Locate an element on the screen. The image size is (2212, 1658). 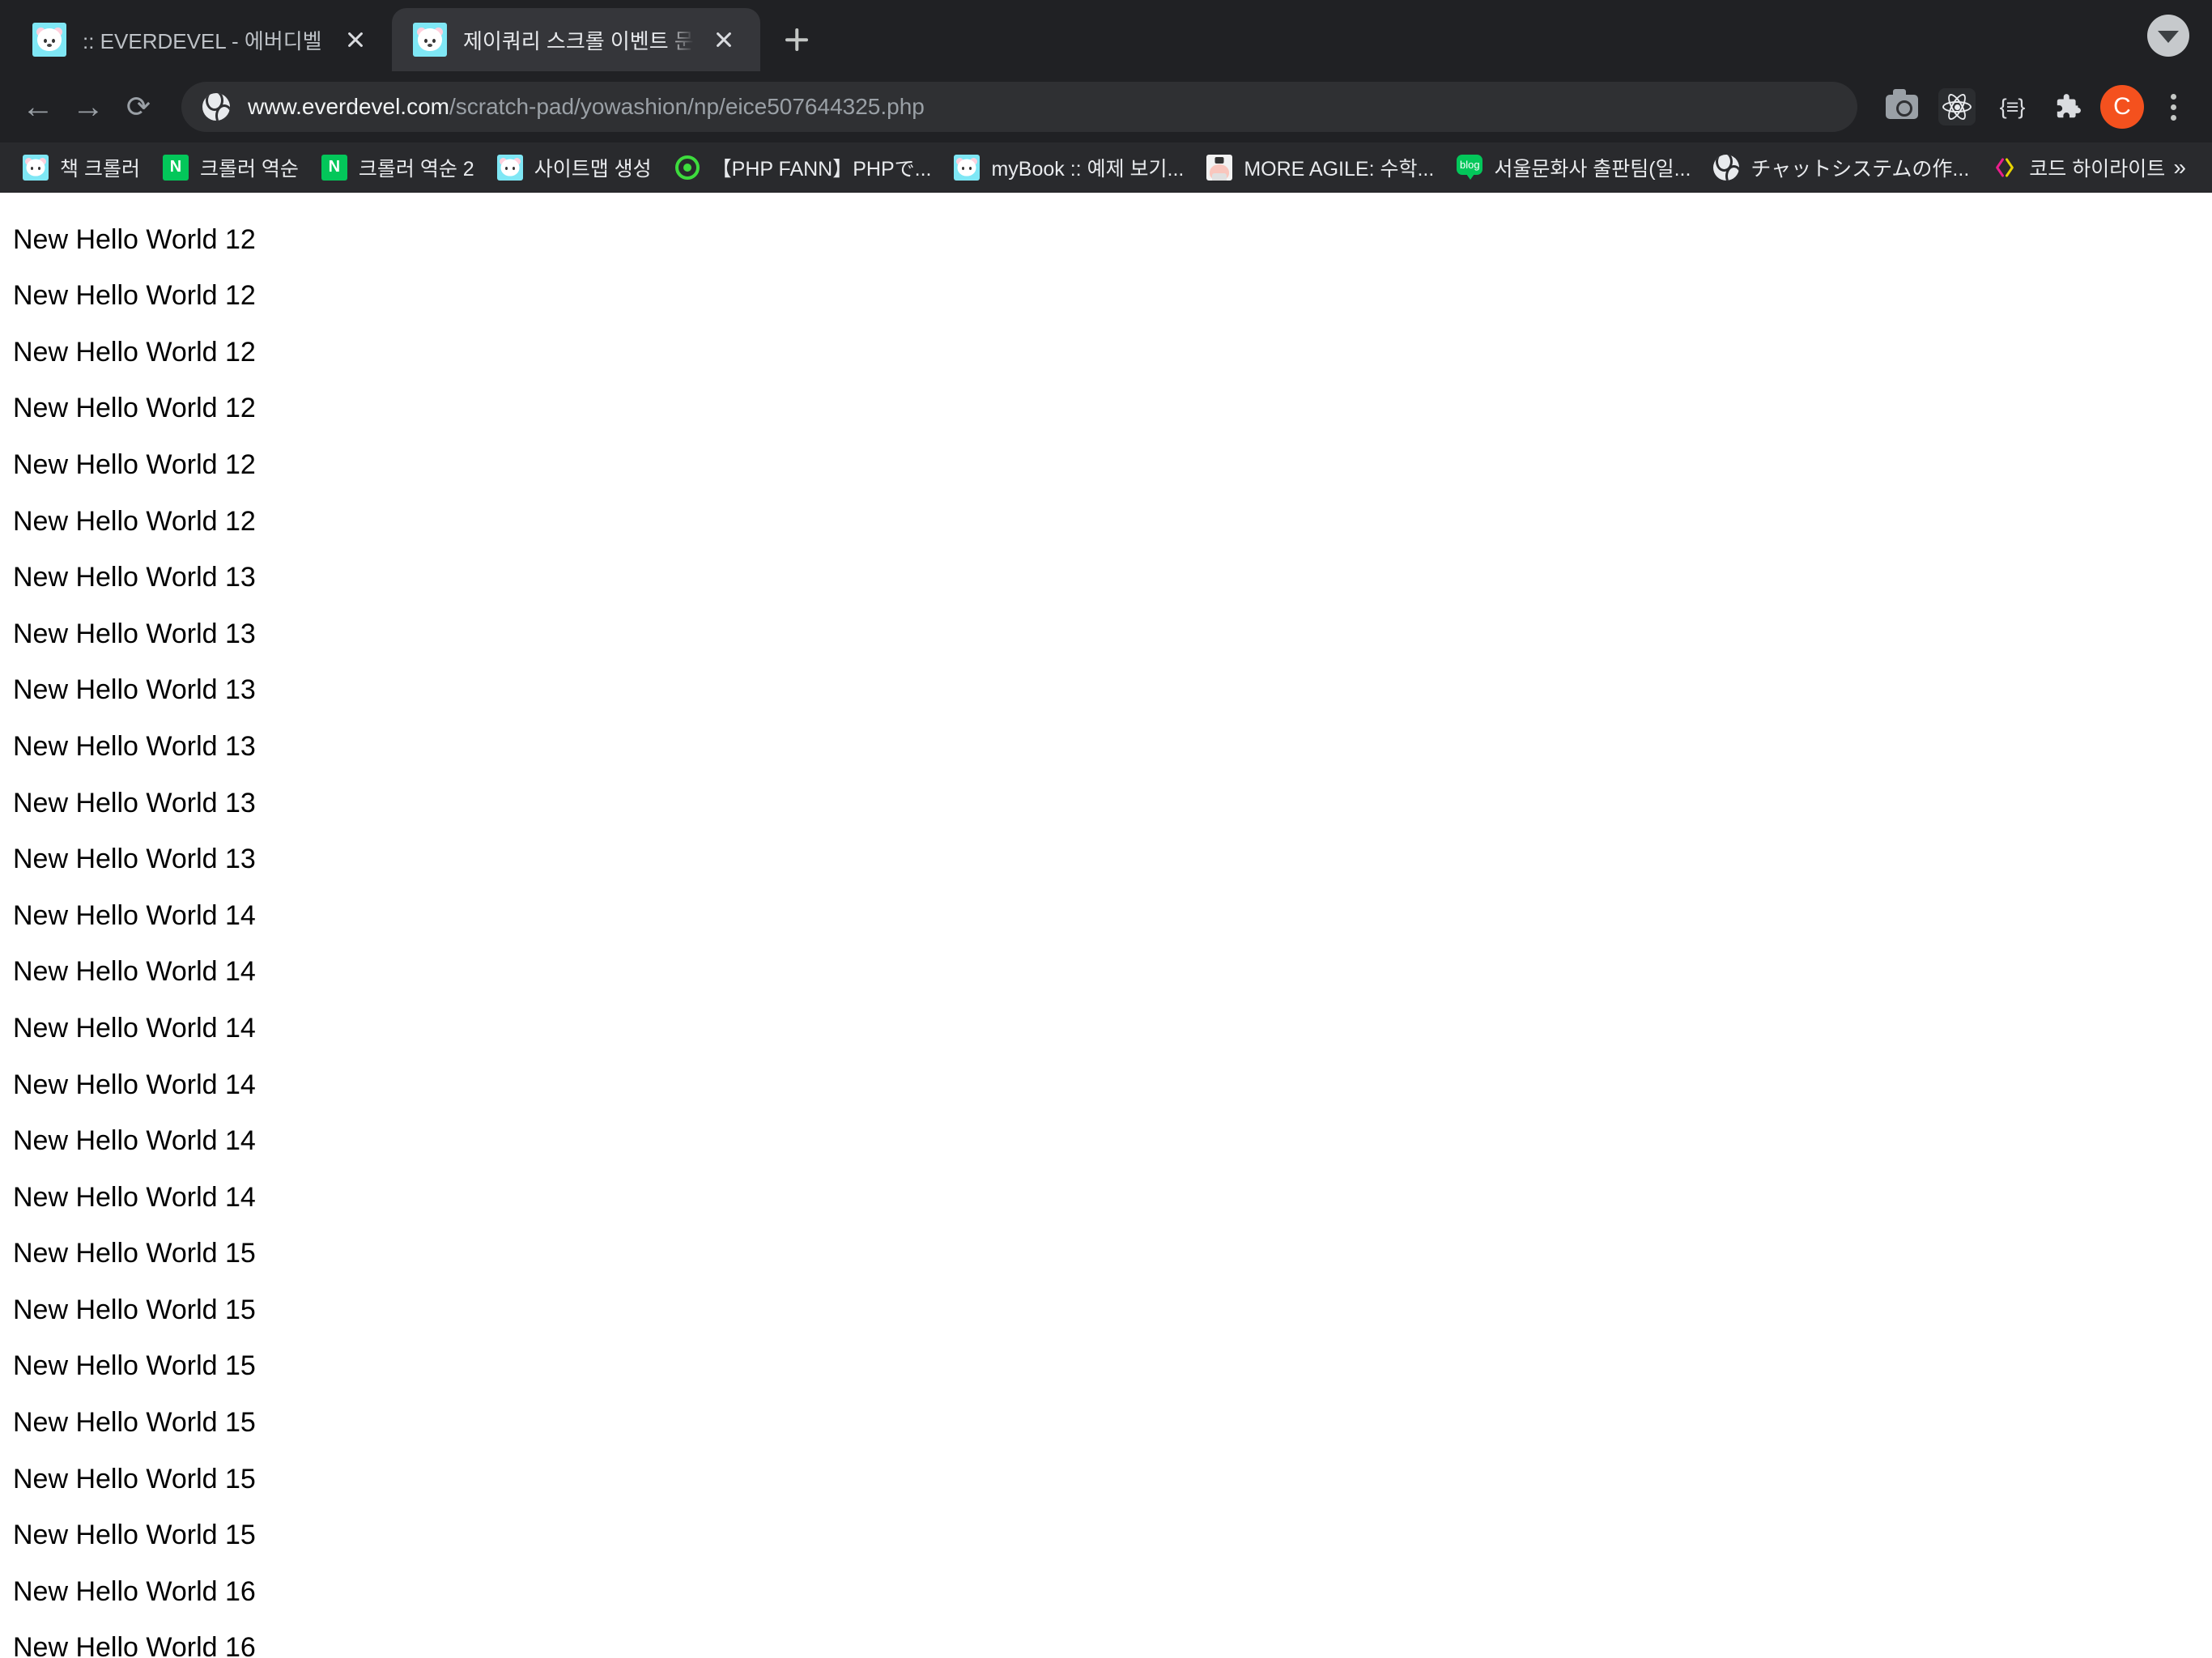
naver-blog-icon: blog is located at coordinates (1470, 167).